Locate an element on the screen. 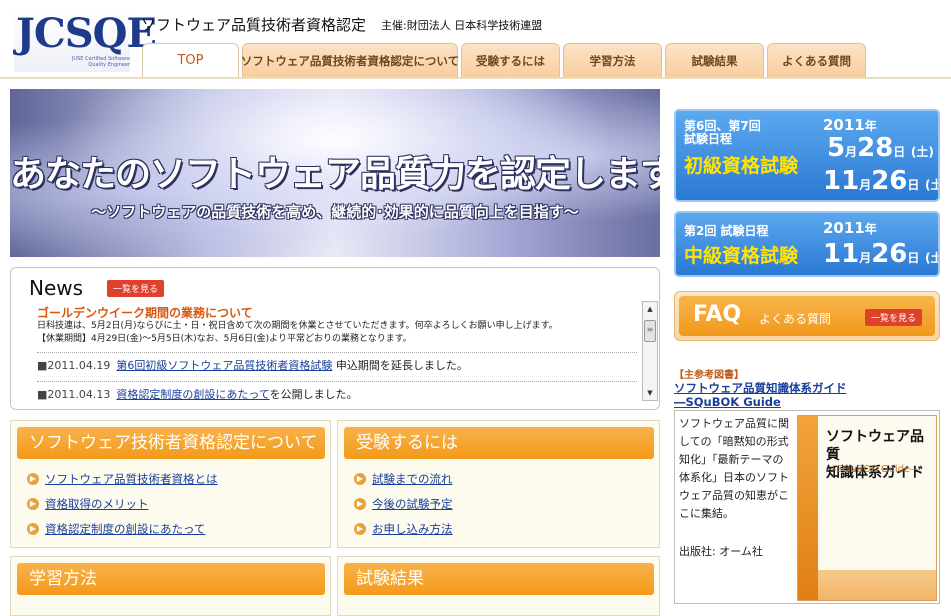  faq-subtitle: よくある質問 is located at coordinates (795, 319).